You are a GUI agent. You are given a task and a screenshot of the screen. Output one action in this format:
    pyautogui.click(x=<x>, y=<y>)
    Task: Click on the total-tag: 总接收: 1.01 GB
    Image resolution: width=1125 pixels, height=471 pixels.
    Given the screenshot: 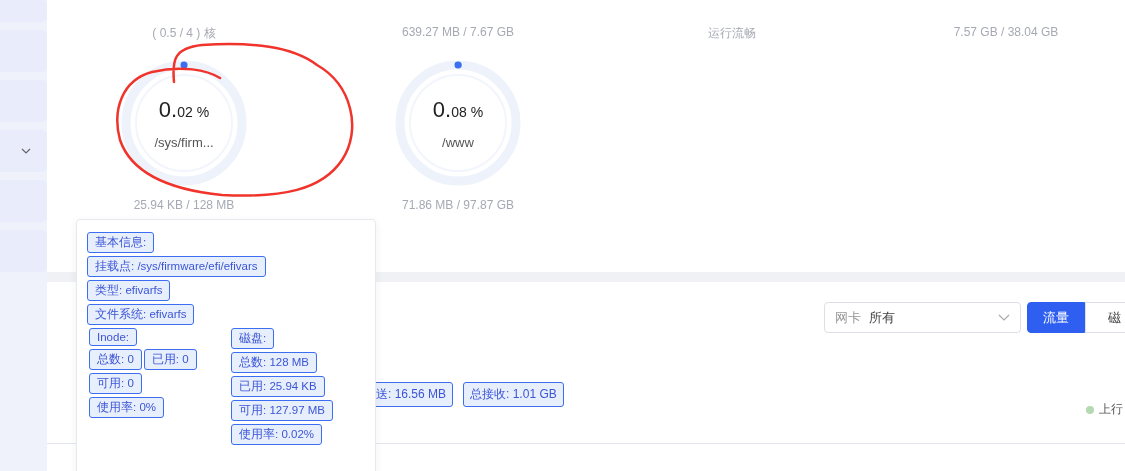 What is the action you would take?
    pyautogui.click(x=513, y=394)
    